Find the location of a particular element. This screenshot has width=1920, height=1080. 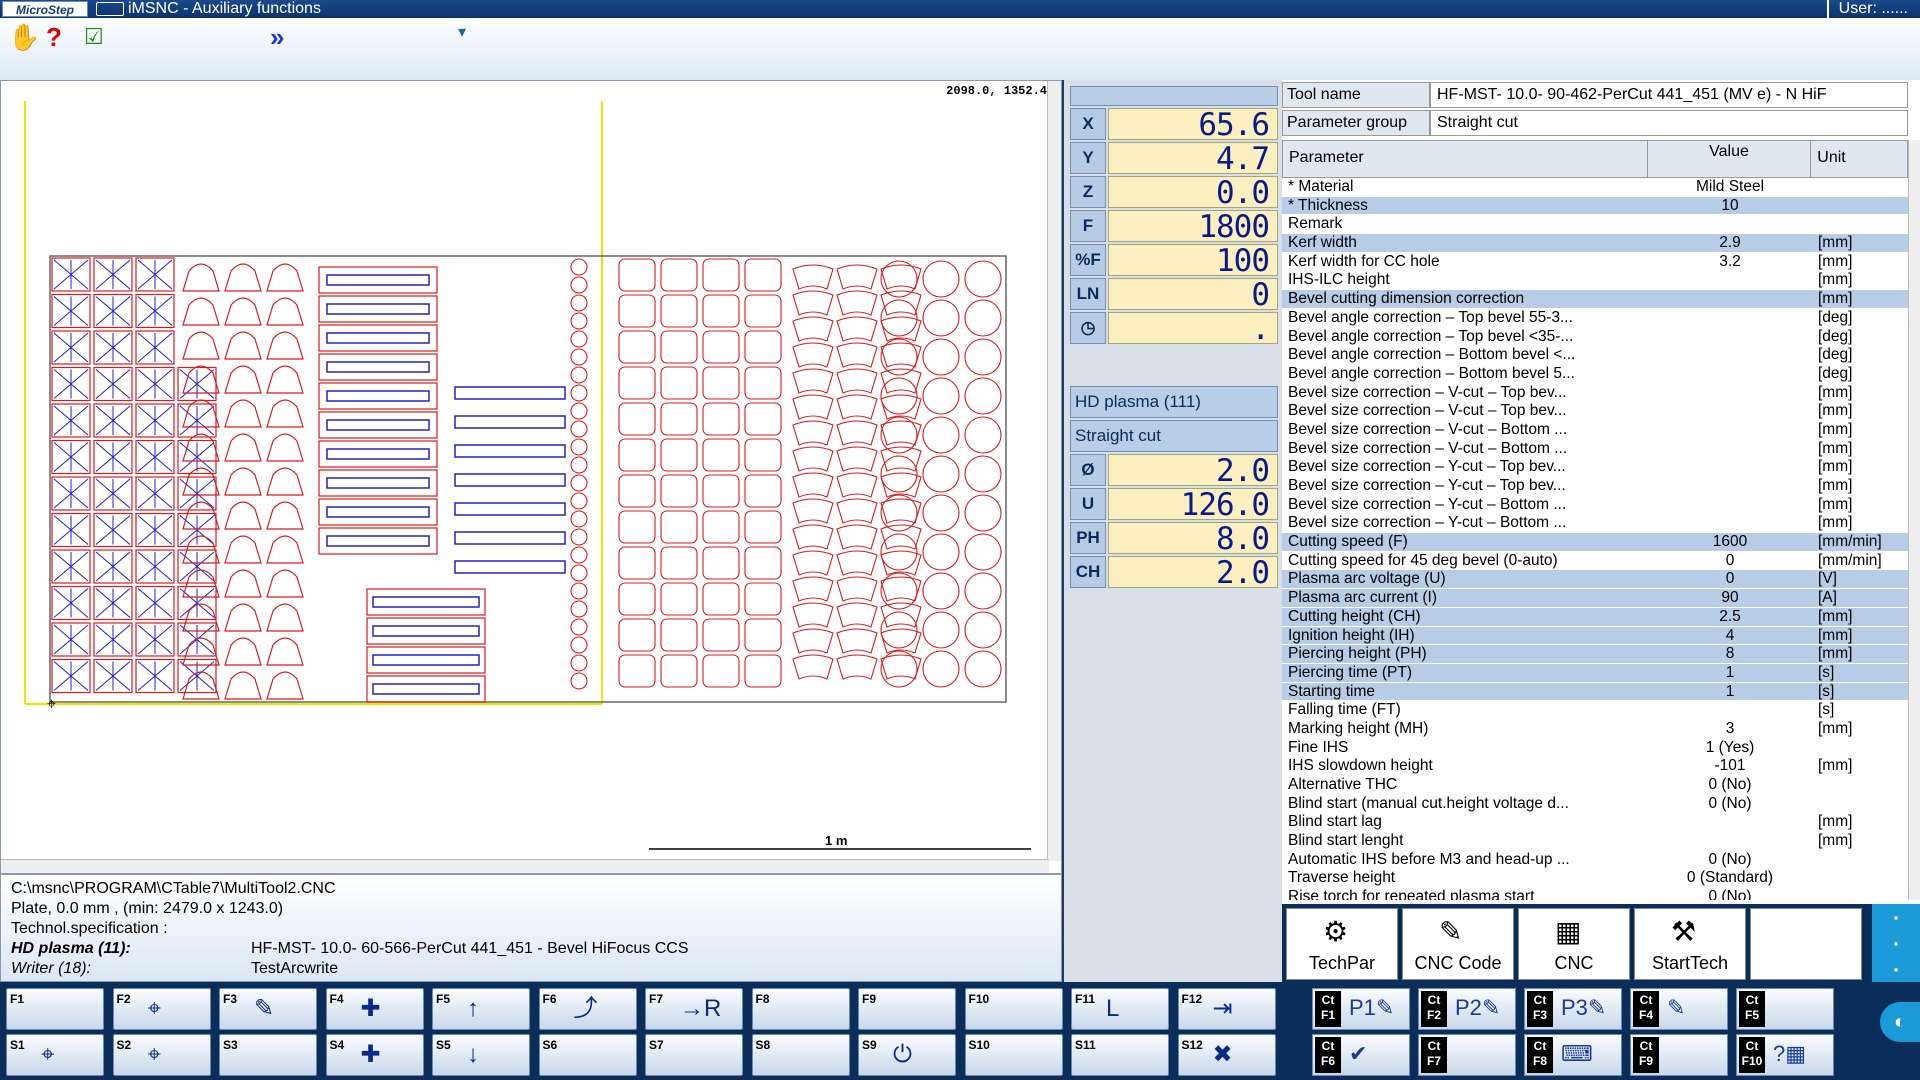

fkey-s7: S7 is located at coordinates (694, 1055).